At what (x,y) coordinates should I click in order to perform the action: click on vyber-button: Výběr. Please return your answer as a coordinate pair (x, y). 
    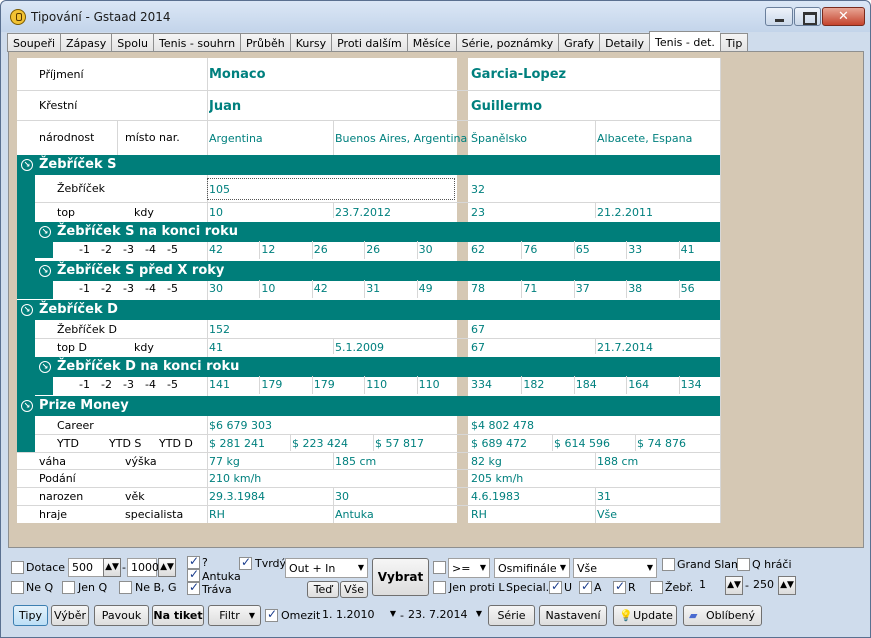
    Looking at the image, I should click on (70, 615).